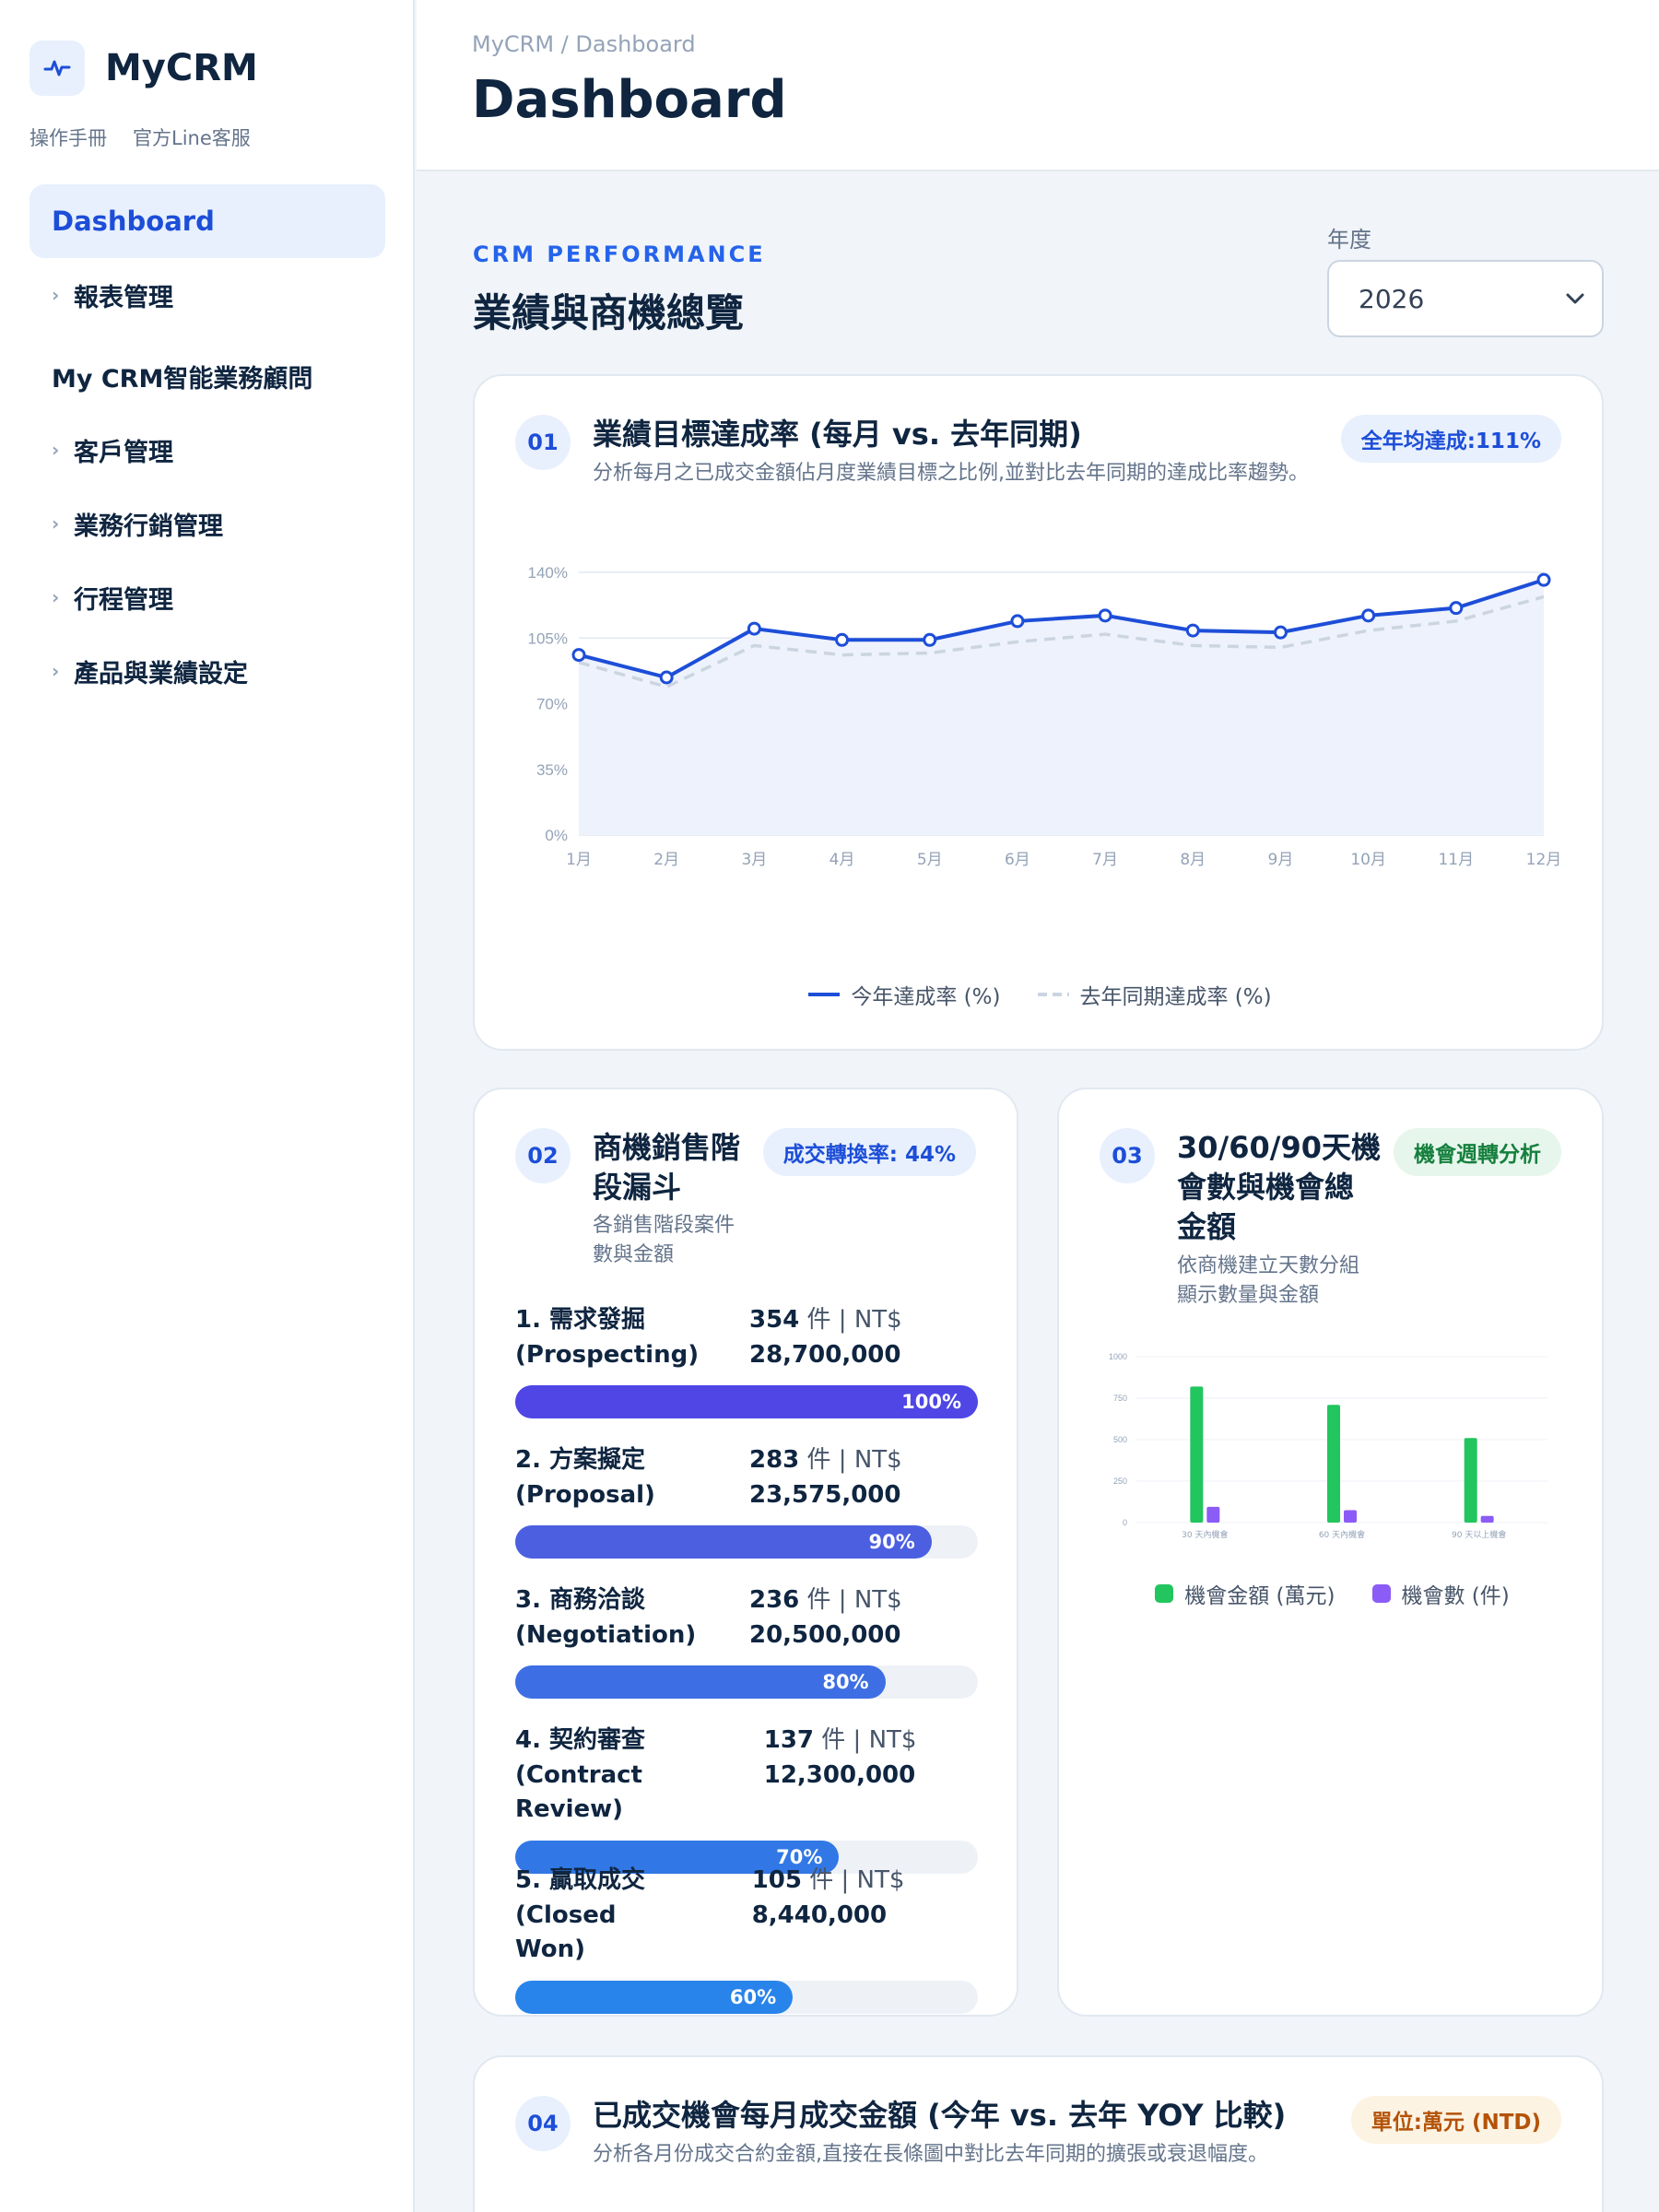 The height and width of the screenshot is (2212, 1659). I want to click on card-number: 04, so click(543, 2123).